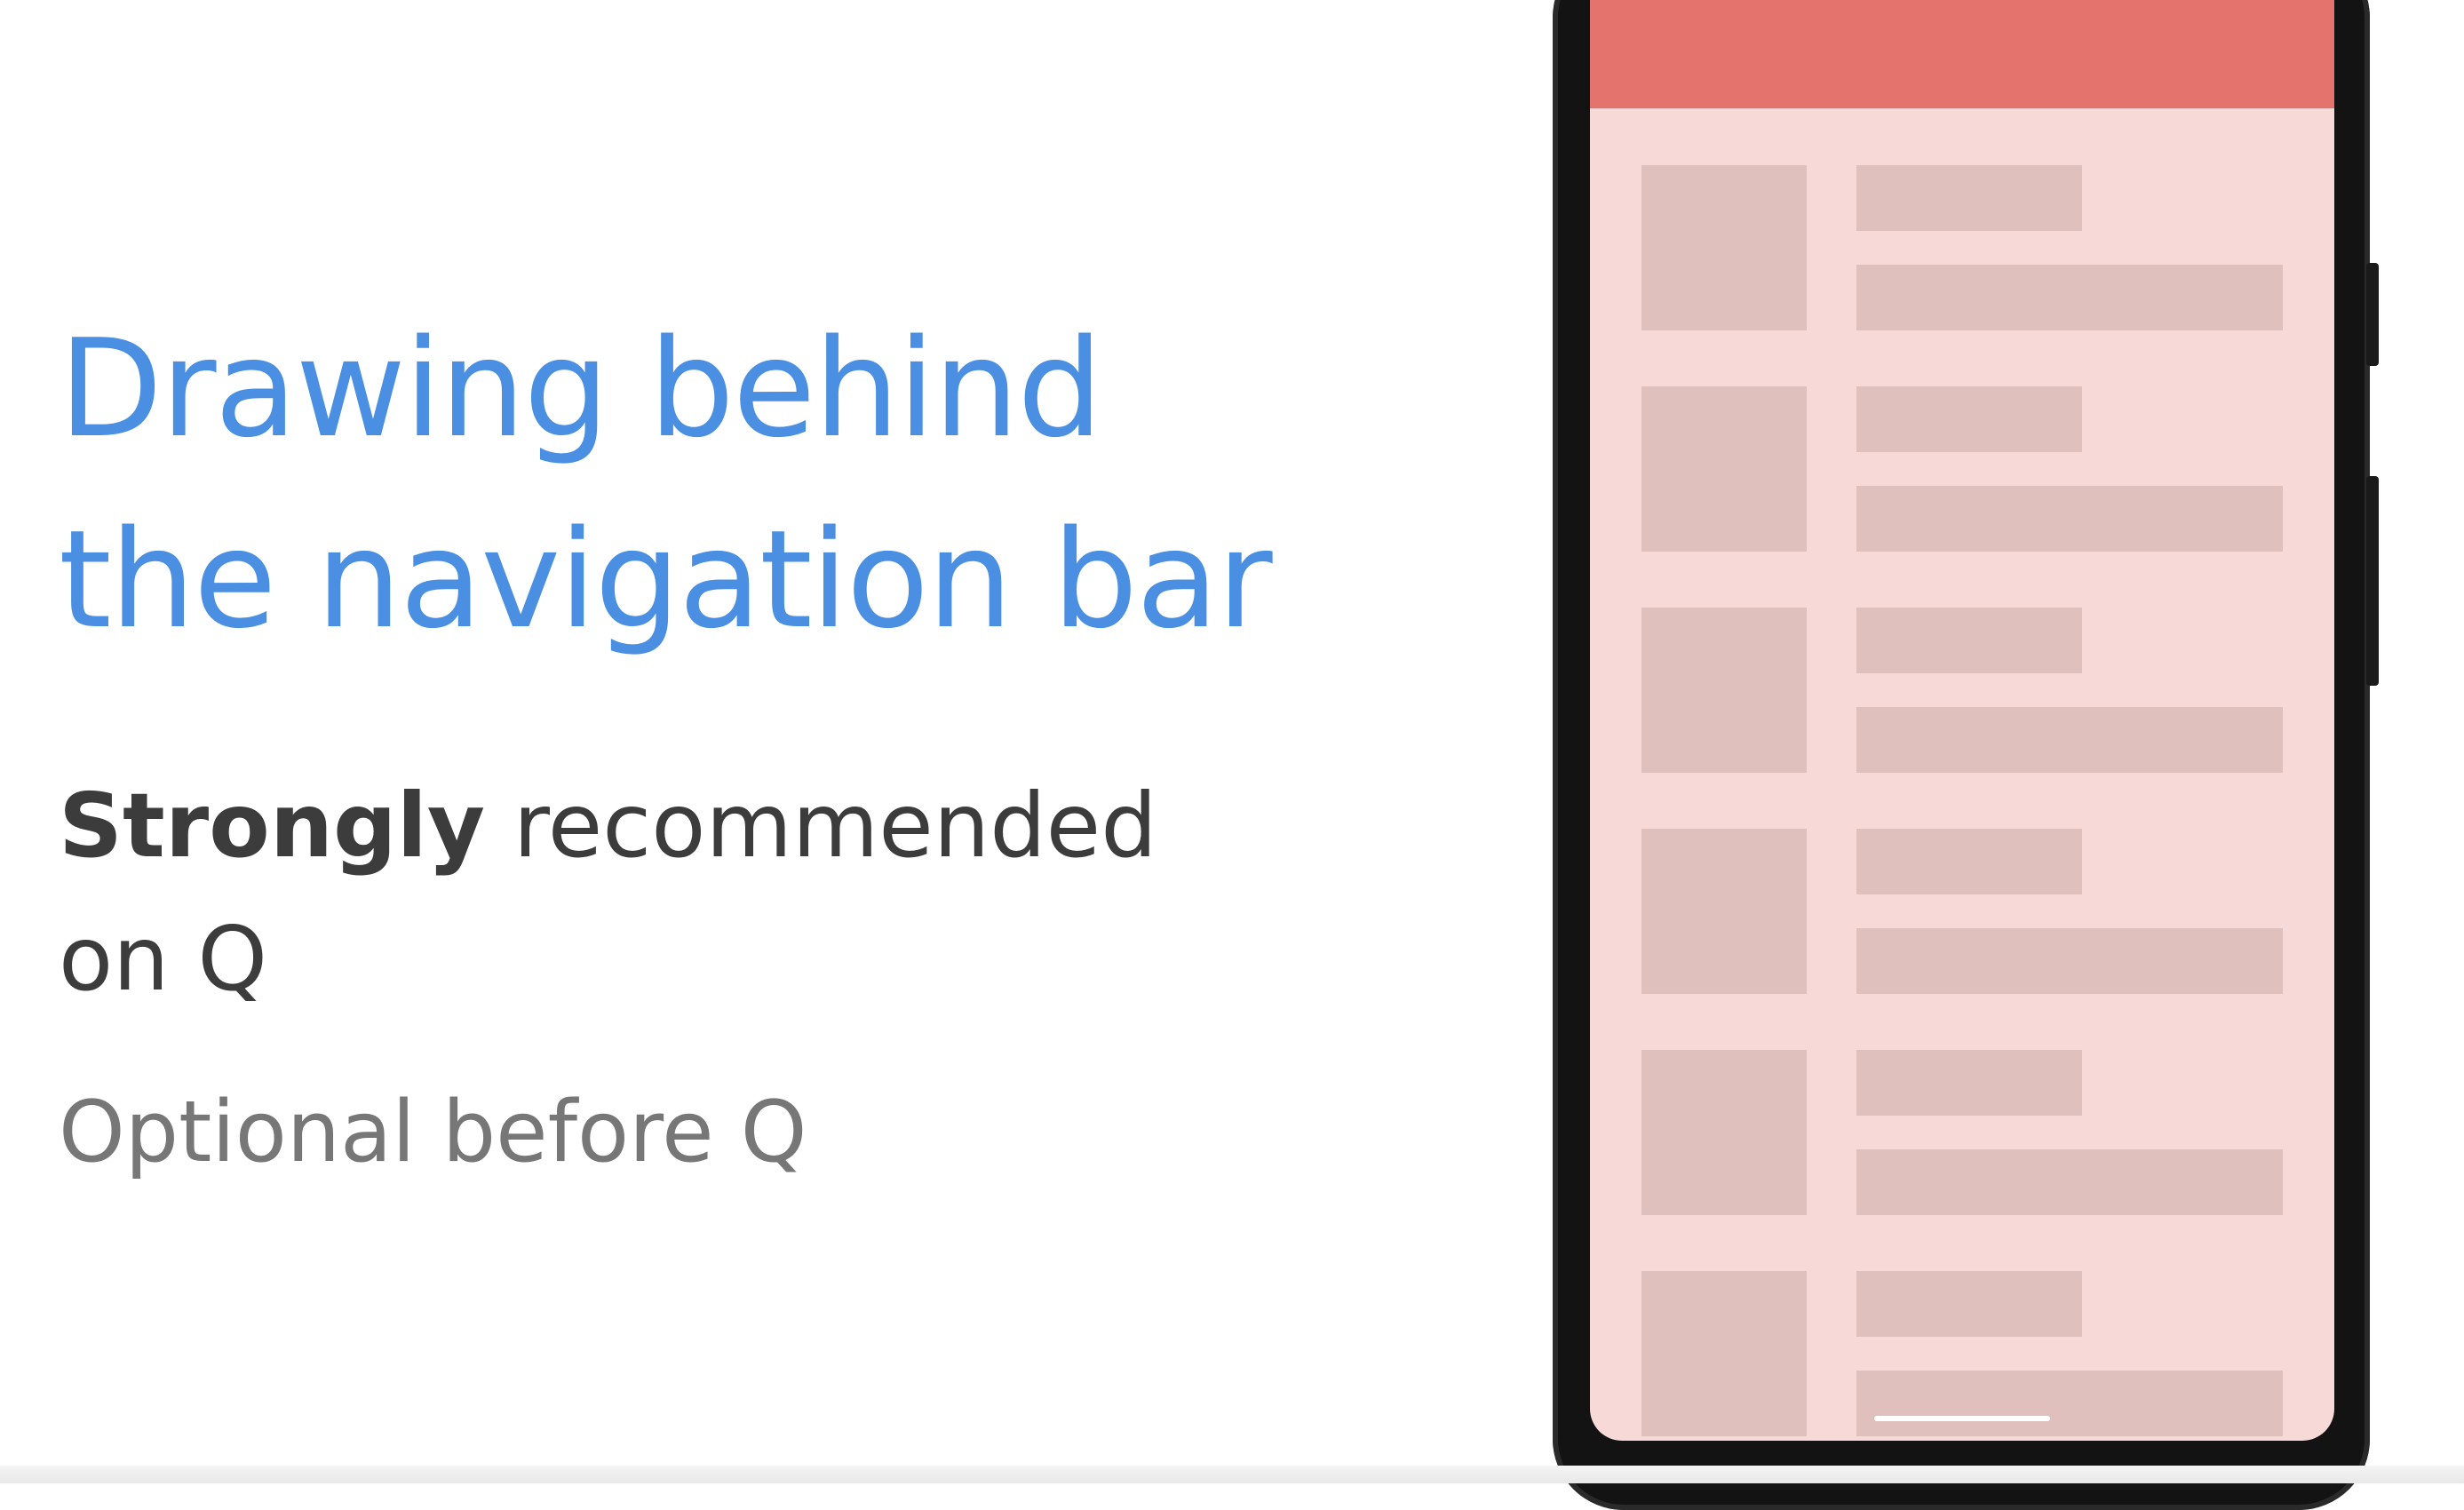 Image resolution: width=2464 pixels, height=1510 pixels. Describe the element at coordinates (1962, 1418) in the screenshot. I see `nav-gesture-handle` at that location.